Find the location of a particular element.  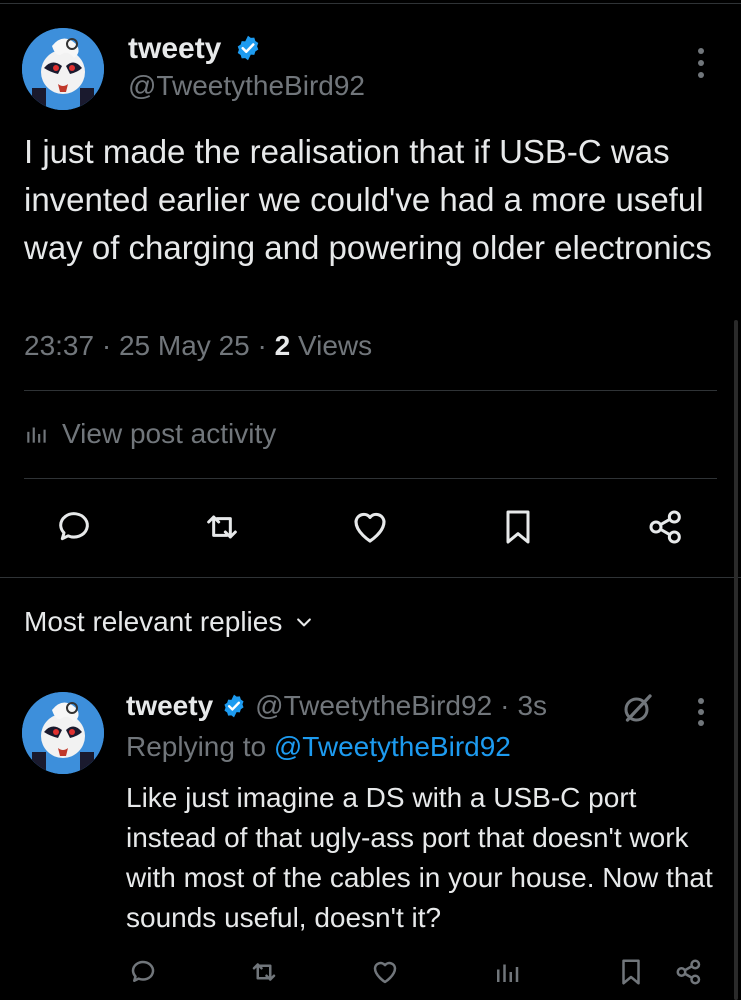

bar-chart-icon is located at coordinates (36, 435).